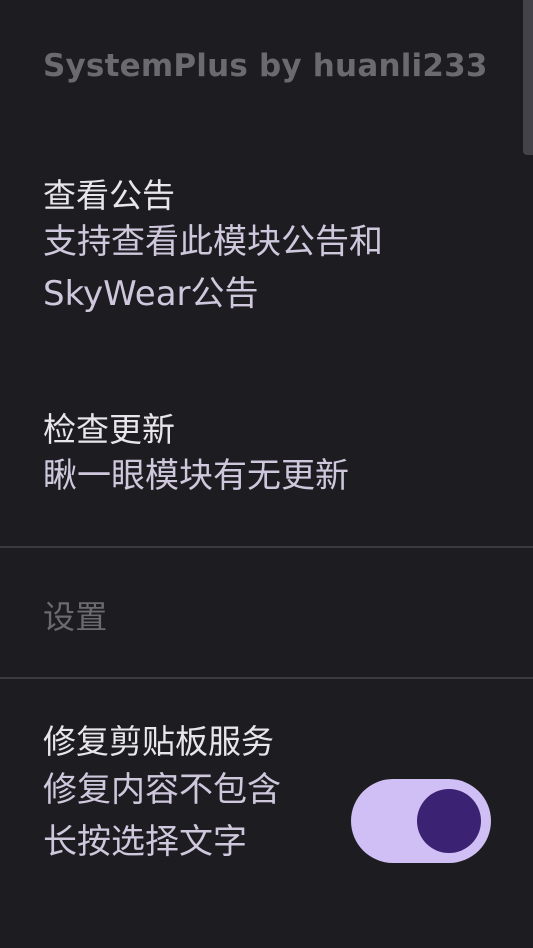  What do you see at coordinates (528, 77) in the screenshot?
I see `scrollbar` at bounding box center [528, 77].